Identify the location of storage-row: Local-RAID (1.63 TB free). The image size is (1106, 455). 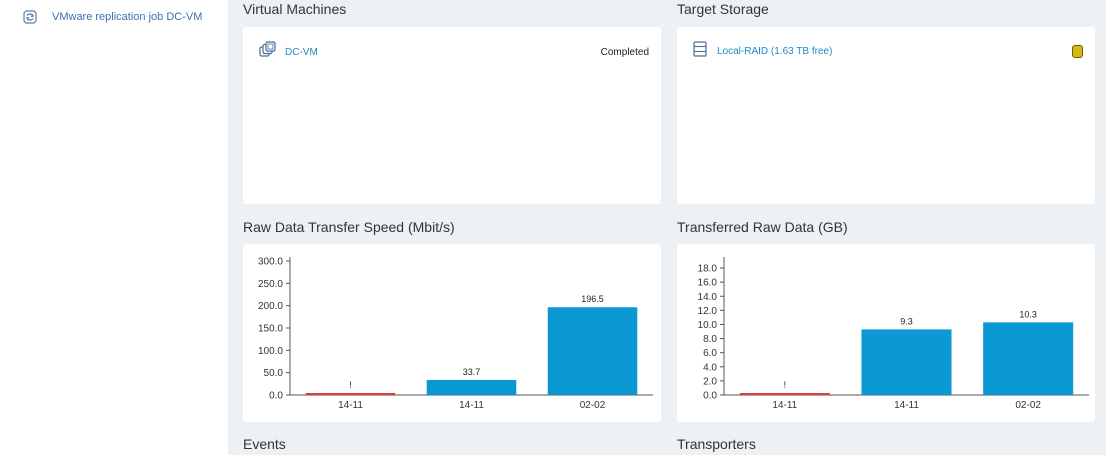
(888, 51).